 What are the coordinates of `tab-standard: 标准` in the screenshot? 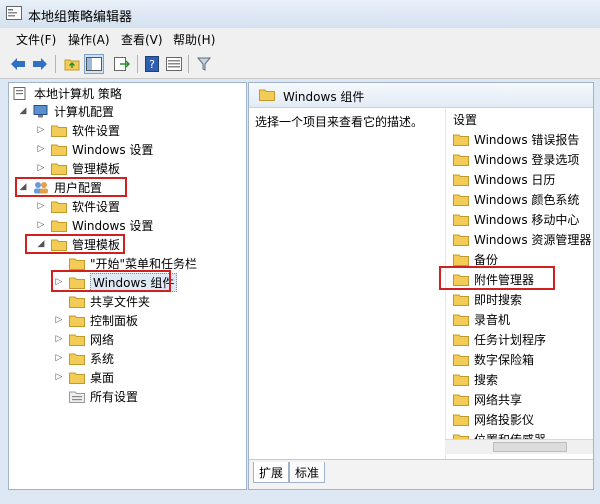 It's located at (307, 472).